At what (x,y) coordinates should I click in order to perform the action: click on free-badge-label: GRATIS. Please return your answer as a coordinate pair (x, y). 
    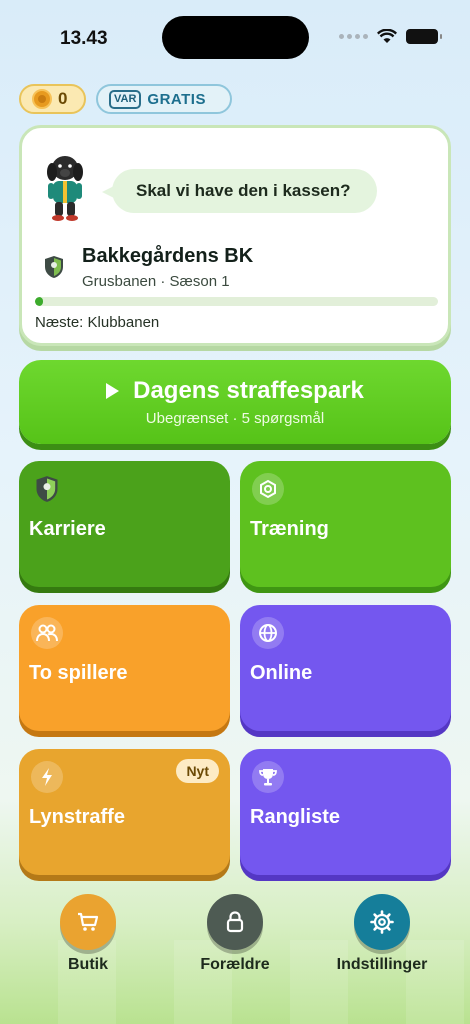
    Looking at the image, I should click on (176, 99).